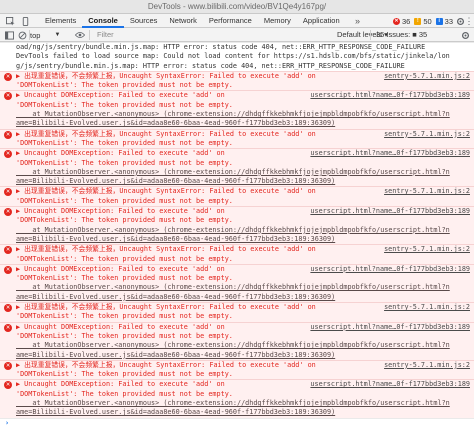 The height and width of the screenshot is (433, 474). Describe the element at coordinates (277, 21) in the screenshot. I see `tab-memory: Memory` at that location.